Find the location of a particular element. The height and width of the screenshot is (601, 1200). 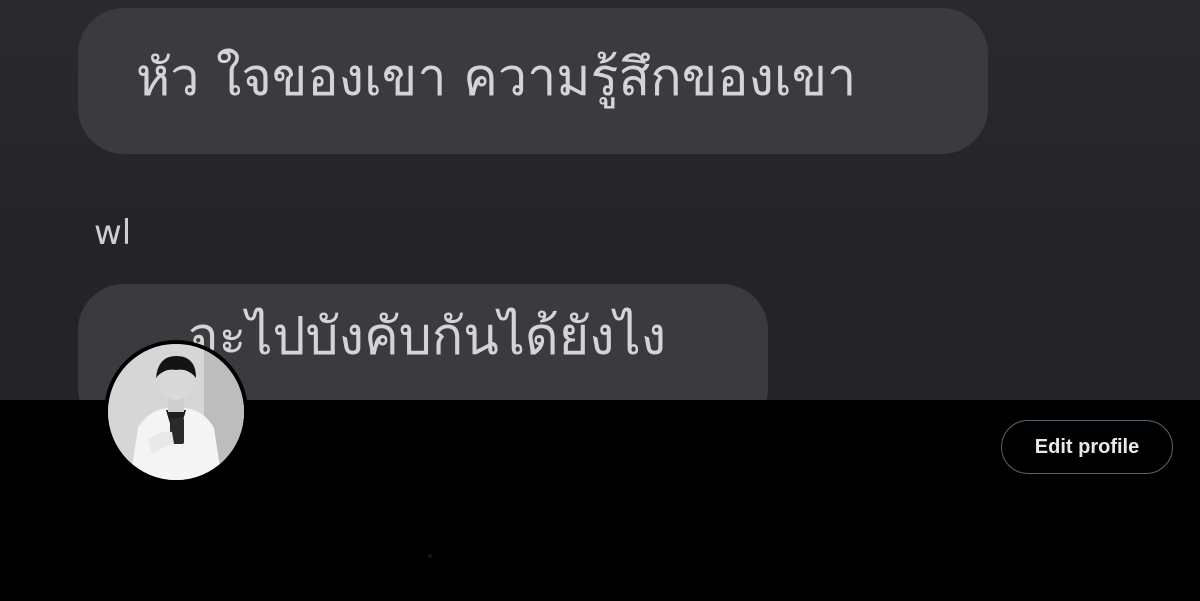

message-text: หัว ใจของเขา ความรู้สึกของเขา is located at coordinates (496, 78).